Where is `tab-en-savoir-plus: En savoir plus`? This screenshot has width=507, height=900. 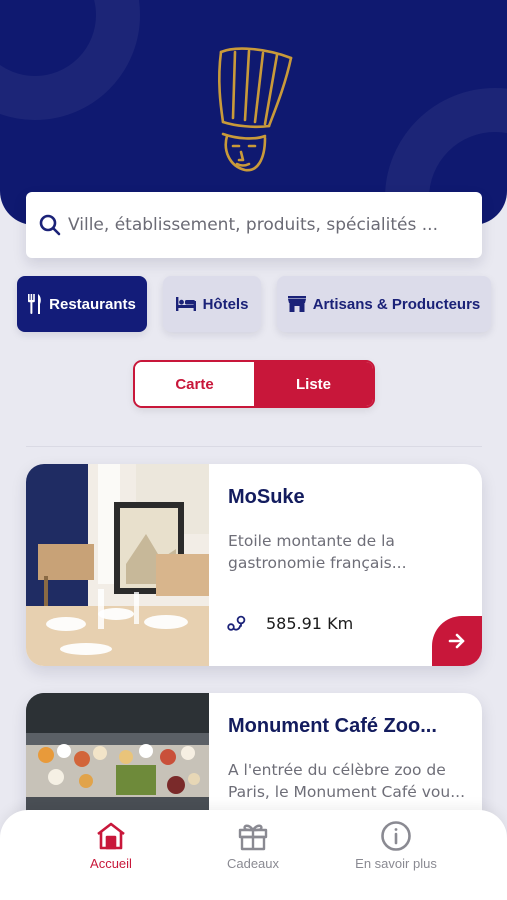
tab-en-savoir-plus: En savoir plus is located at coordinates (396, 850).